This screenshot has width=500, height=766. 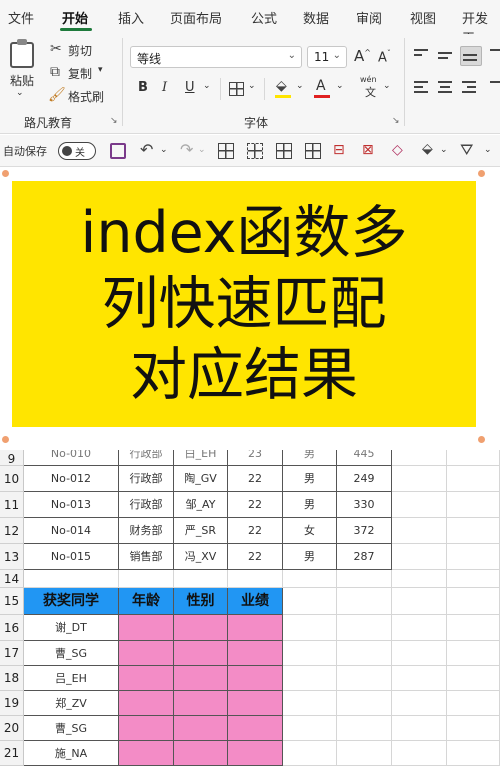 I want to click on delete-column-icon: ⊠, so click(x=368, y=150).